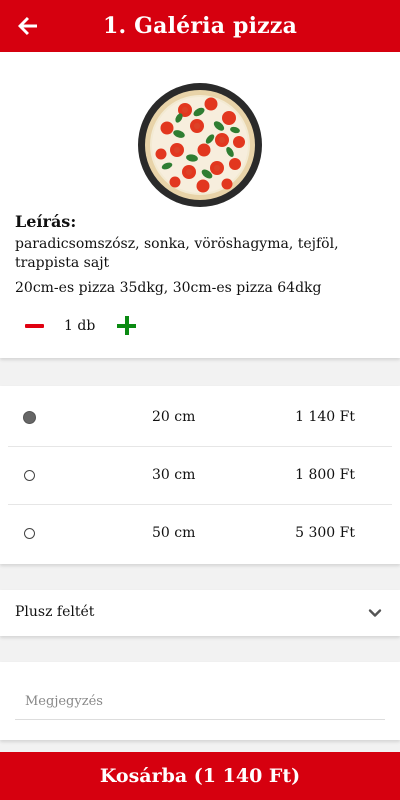 The width and height of the screenshot is (400, 800). Describe the element at coordinates (174, 417) in the screenshot. I see `size-label: 20 cm` at that location.